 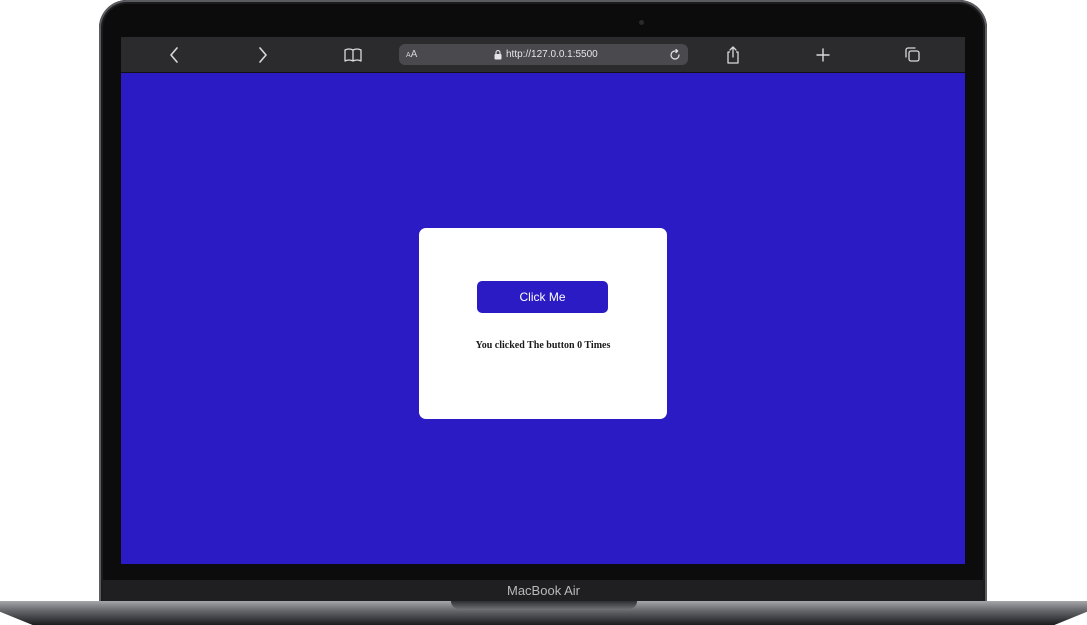 What do you see at coordinates (543, 323) in the screenshot?
I see `counter-card: Click Me You clicked The button 0 Times` at bounding box center [543, 323].